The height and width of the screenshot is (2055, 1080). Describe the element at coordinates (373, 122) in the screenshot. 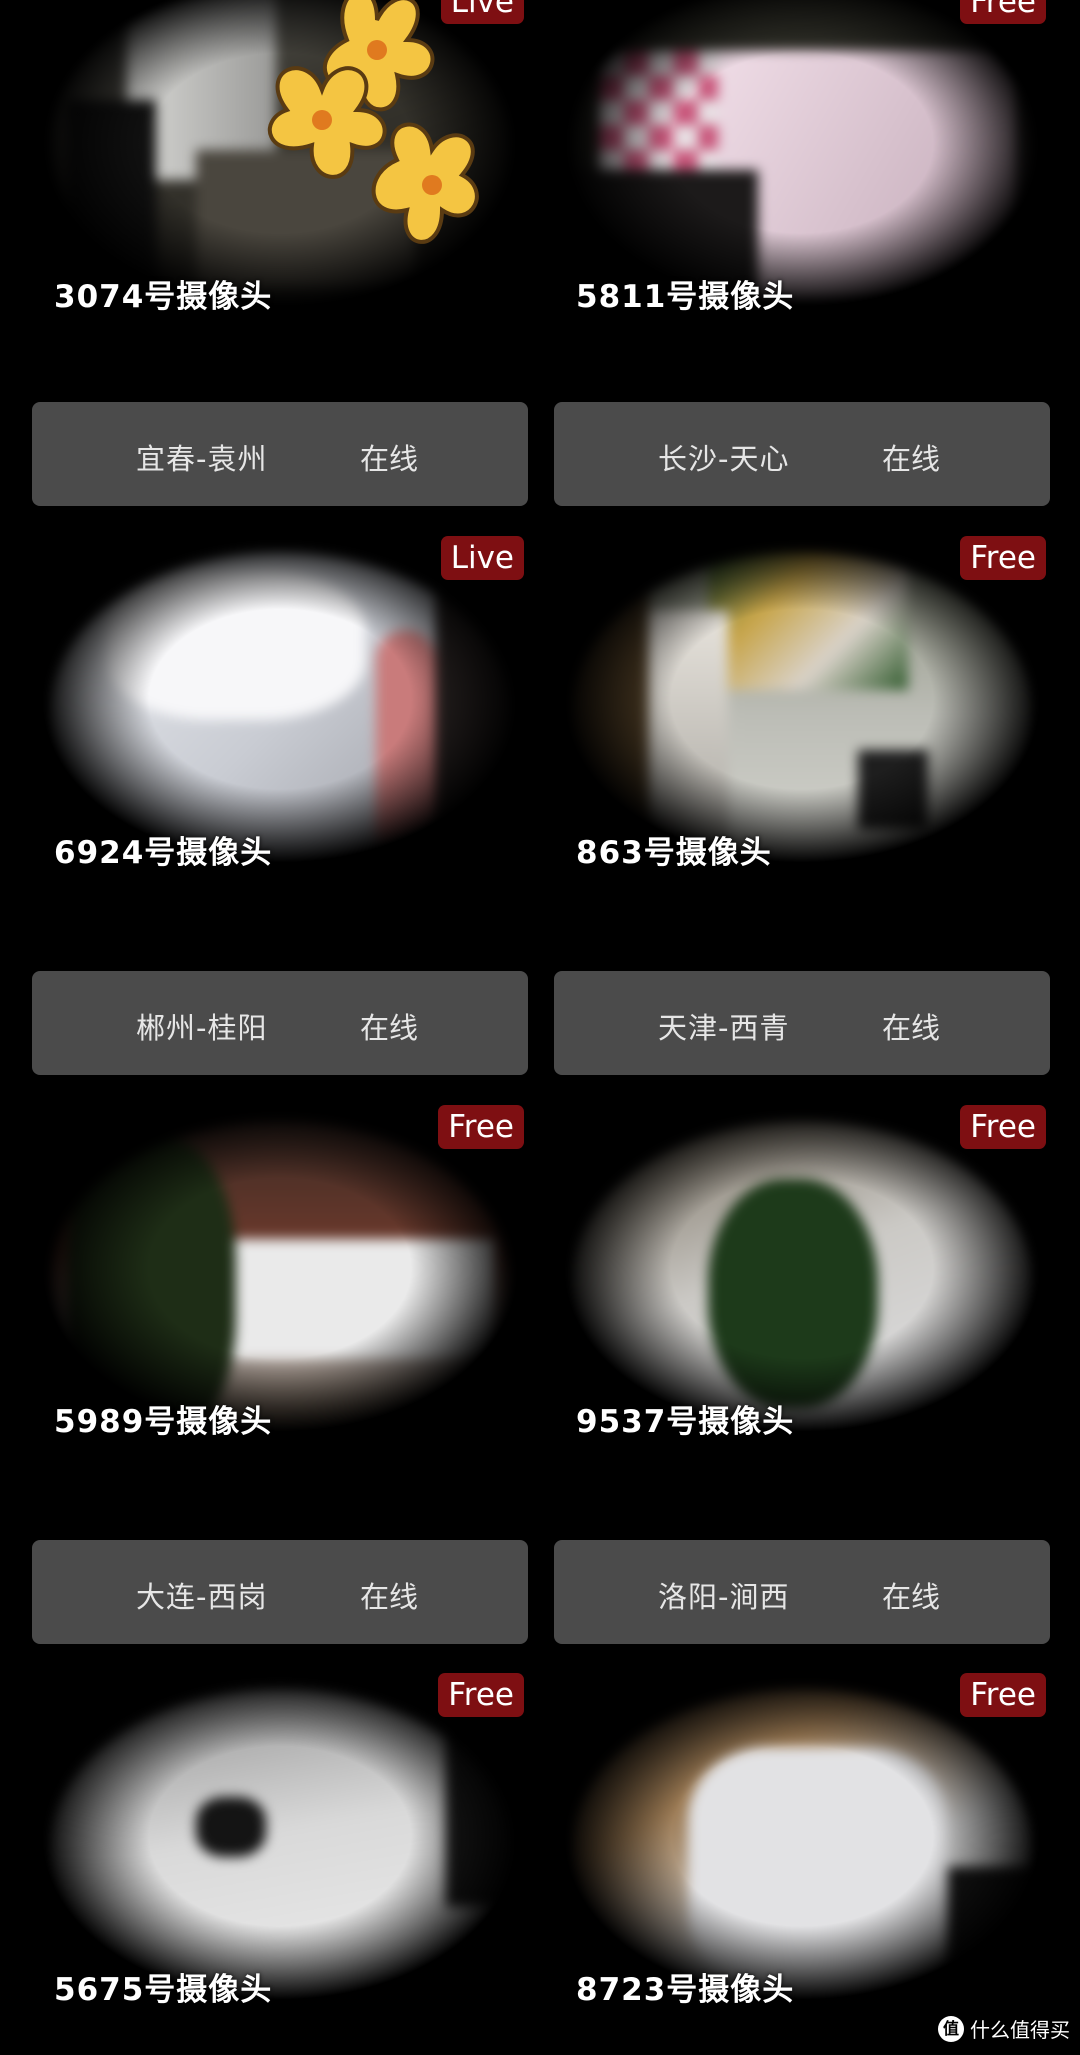

I see `flower-sticker-icon` at that location.